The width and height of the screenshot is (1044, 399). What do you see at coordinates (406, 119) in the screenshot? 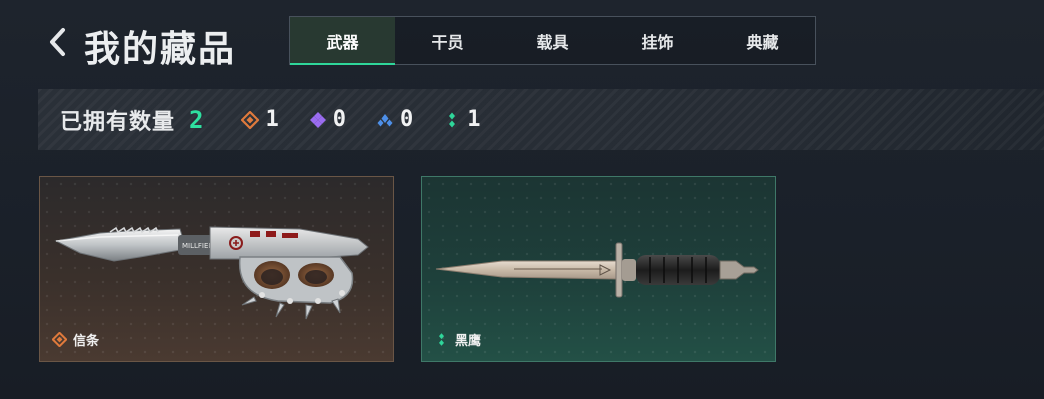
I see `rarity-blue-count: 0` at bounding box center [406, 119].